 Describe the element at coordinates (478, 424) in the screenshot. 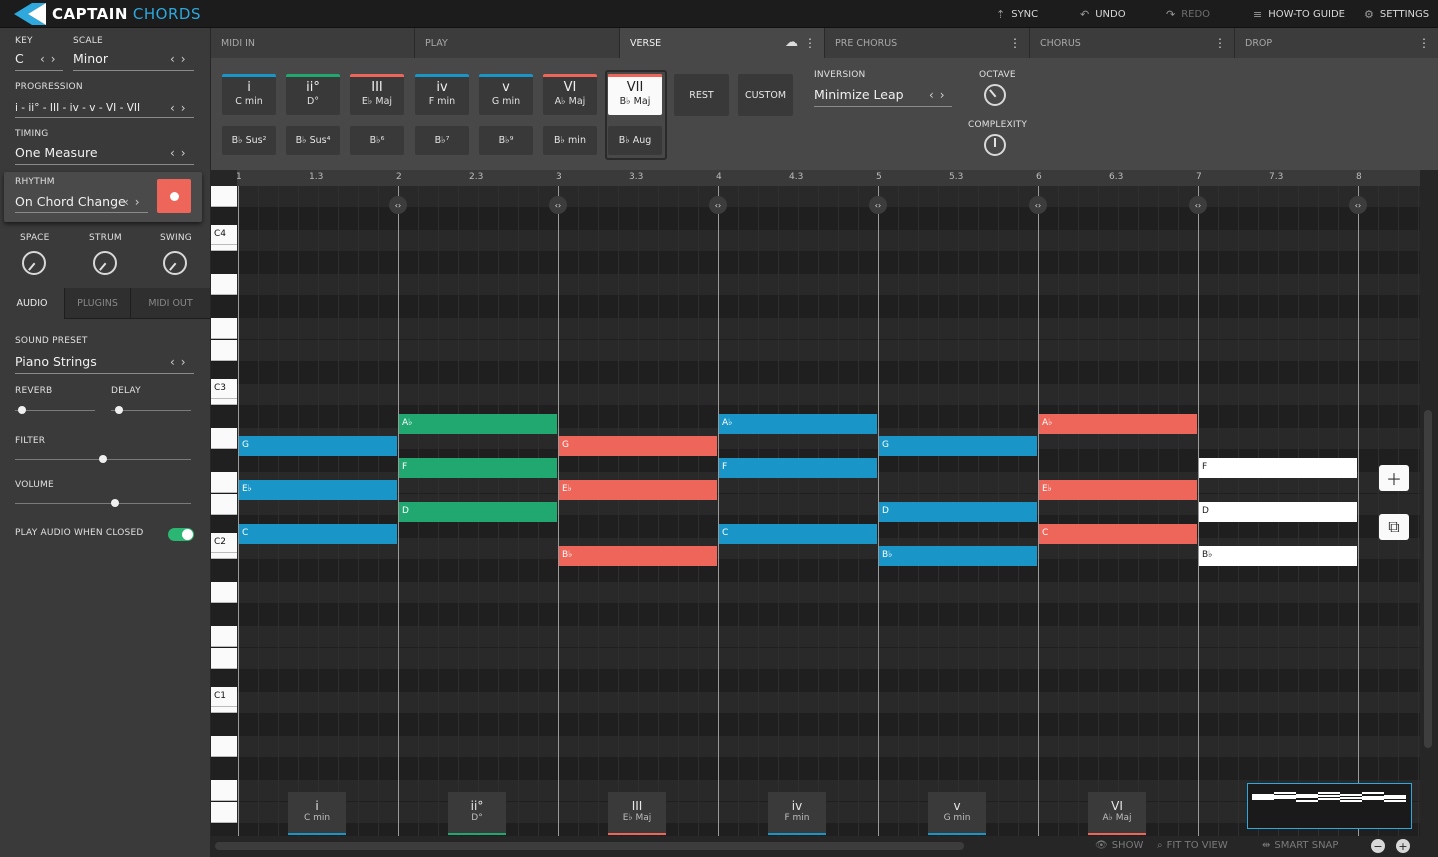

I see `midi-note: A♭` at that location.